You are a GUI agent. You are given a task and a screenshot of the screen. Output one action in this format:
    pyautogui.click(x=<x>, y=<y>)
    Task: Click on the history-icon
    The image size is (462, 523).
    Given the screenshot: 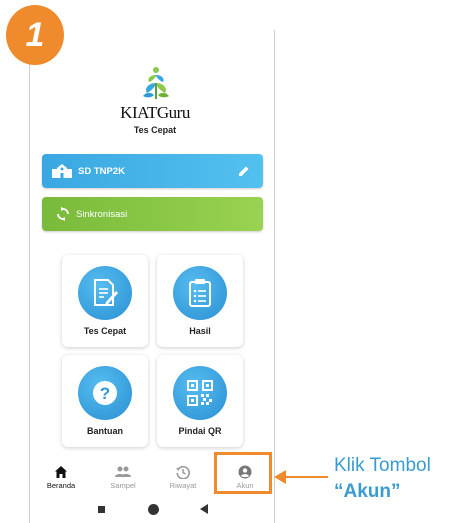 What is the action you would take?
    pyautogui.click(x=183, y=472)
    